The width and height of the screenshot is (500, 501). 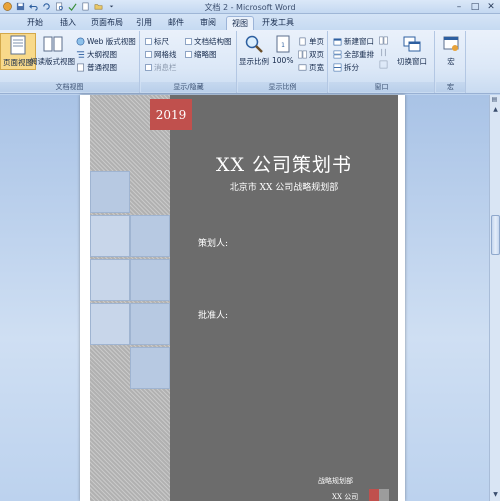 I want to click on group-window: 新建窗口 全部重排 拆分 切换窗口 窗口, so click(x=382, y=62).